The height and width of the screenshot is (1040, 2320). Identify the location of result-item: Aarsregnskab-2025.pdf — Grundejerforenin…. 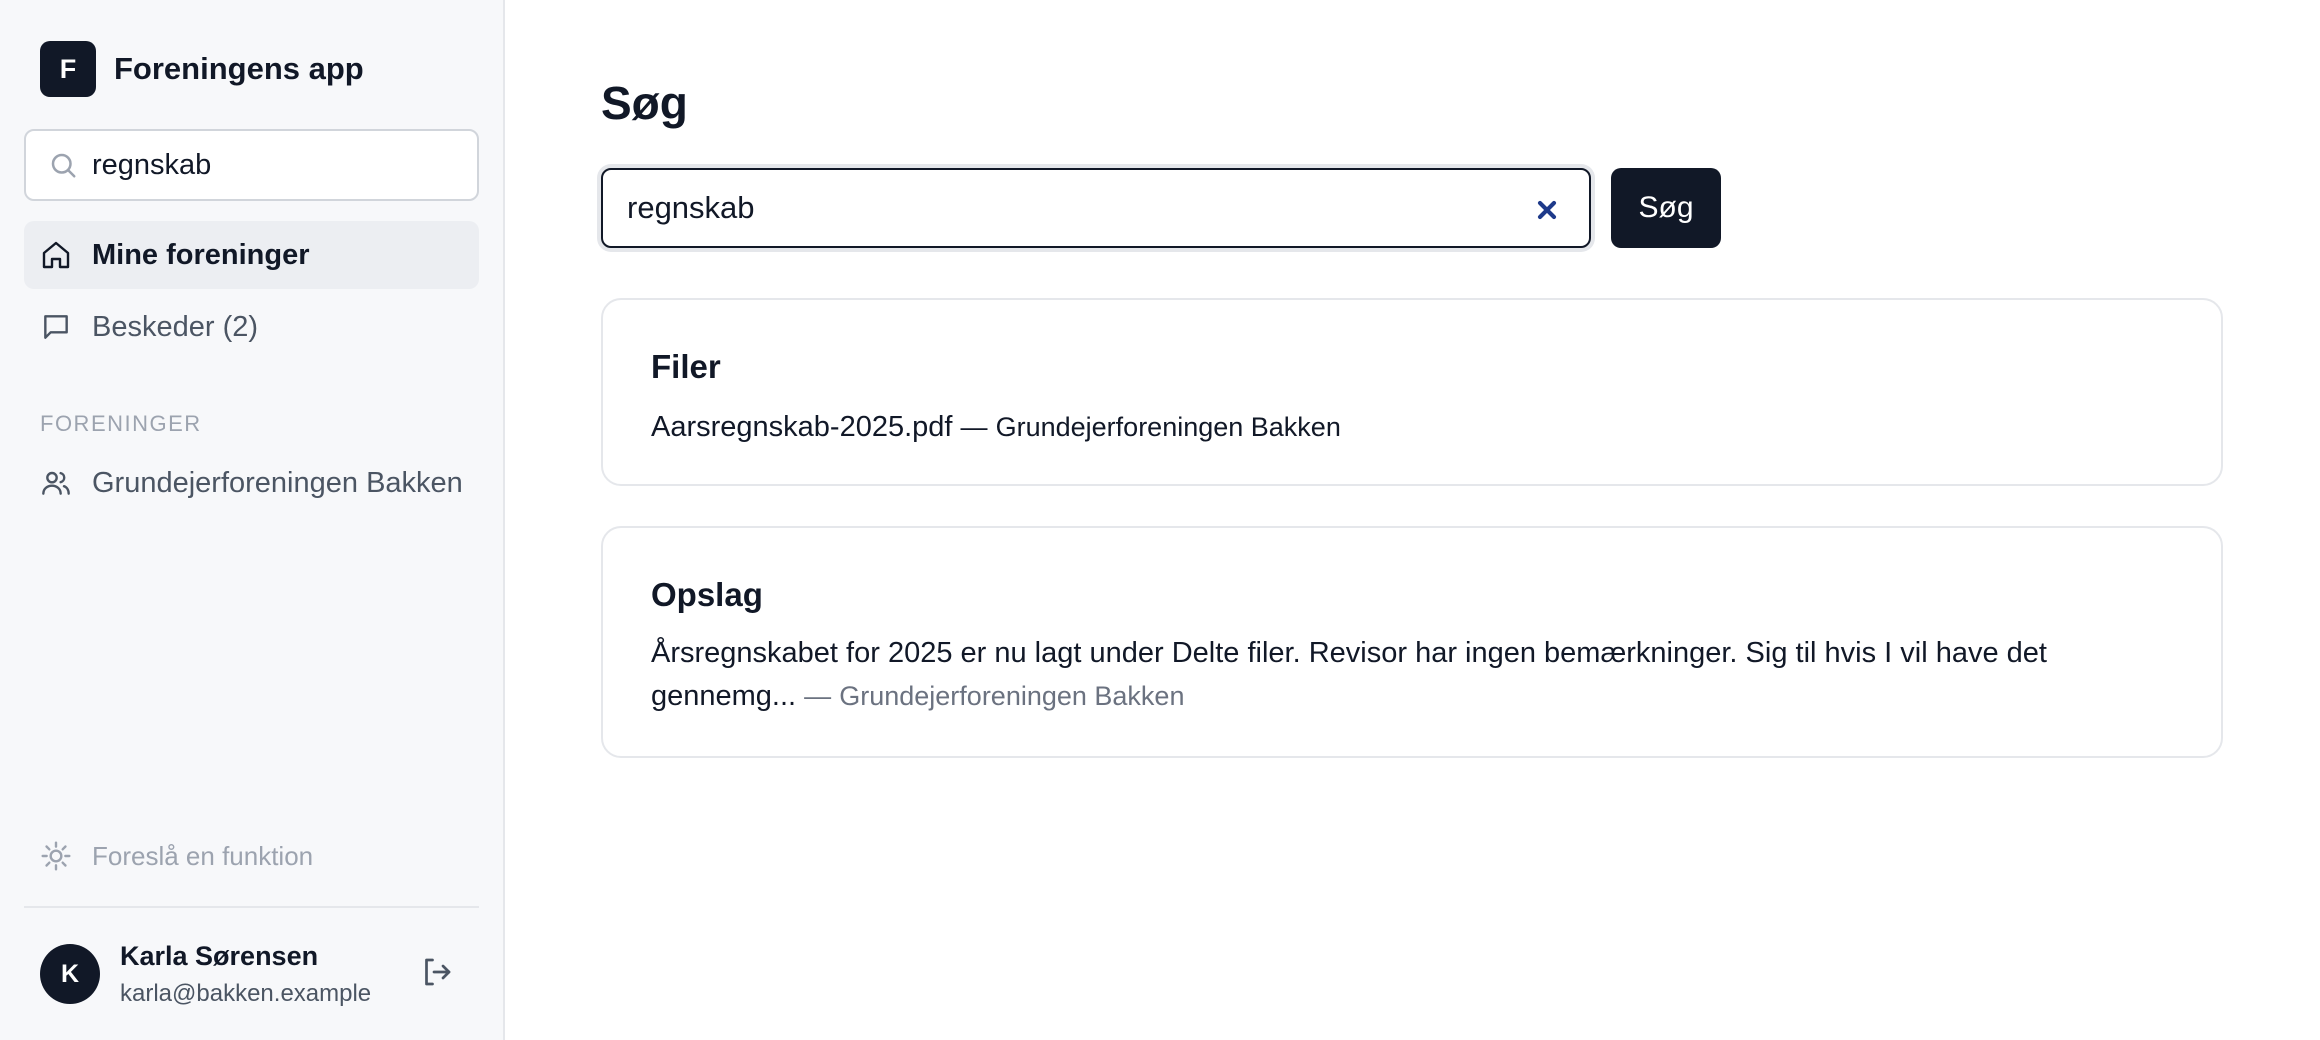
(1412, 427).